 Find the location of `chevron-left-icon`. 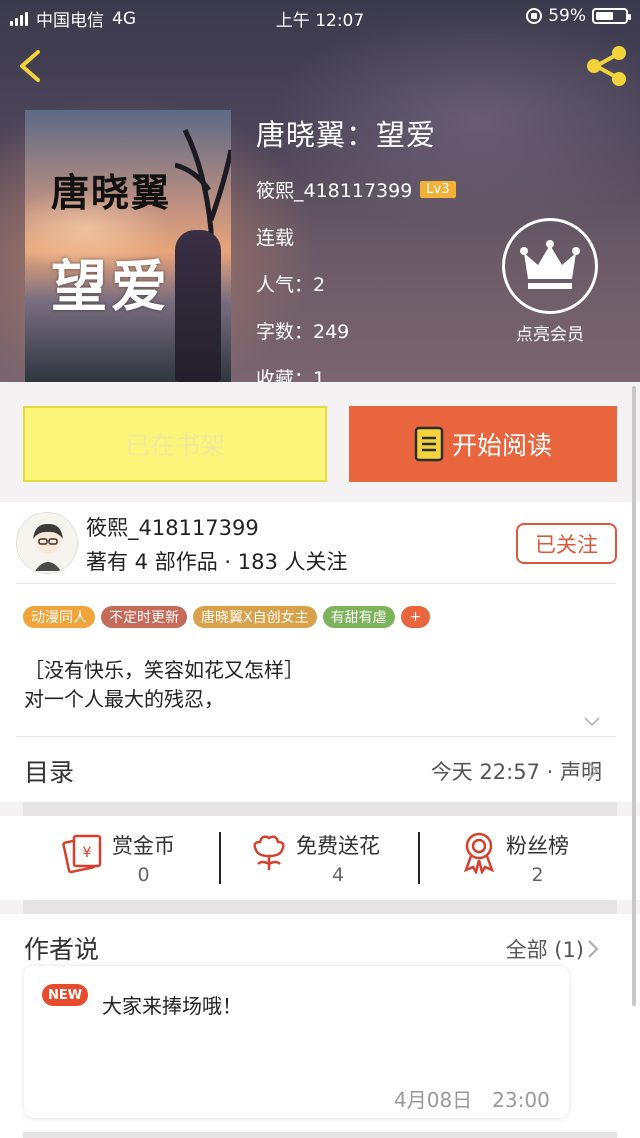

chevron-left-icon is located at coordinates (30, 66).